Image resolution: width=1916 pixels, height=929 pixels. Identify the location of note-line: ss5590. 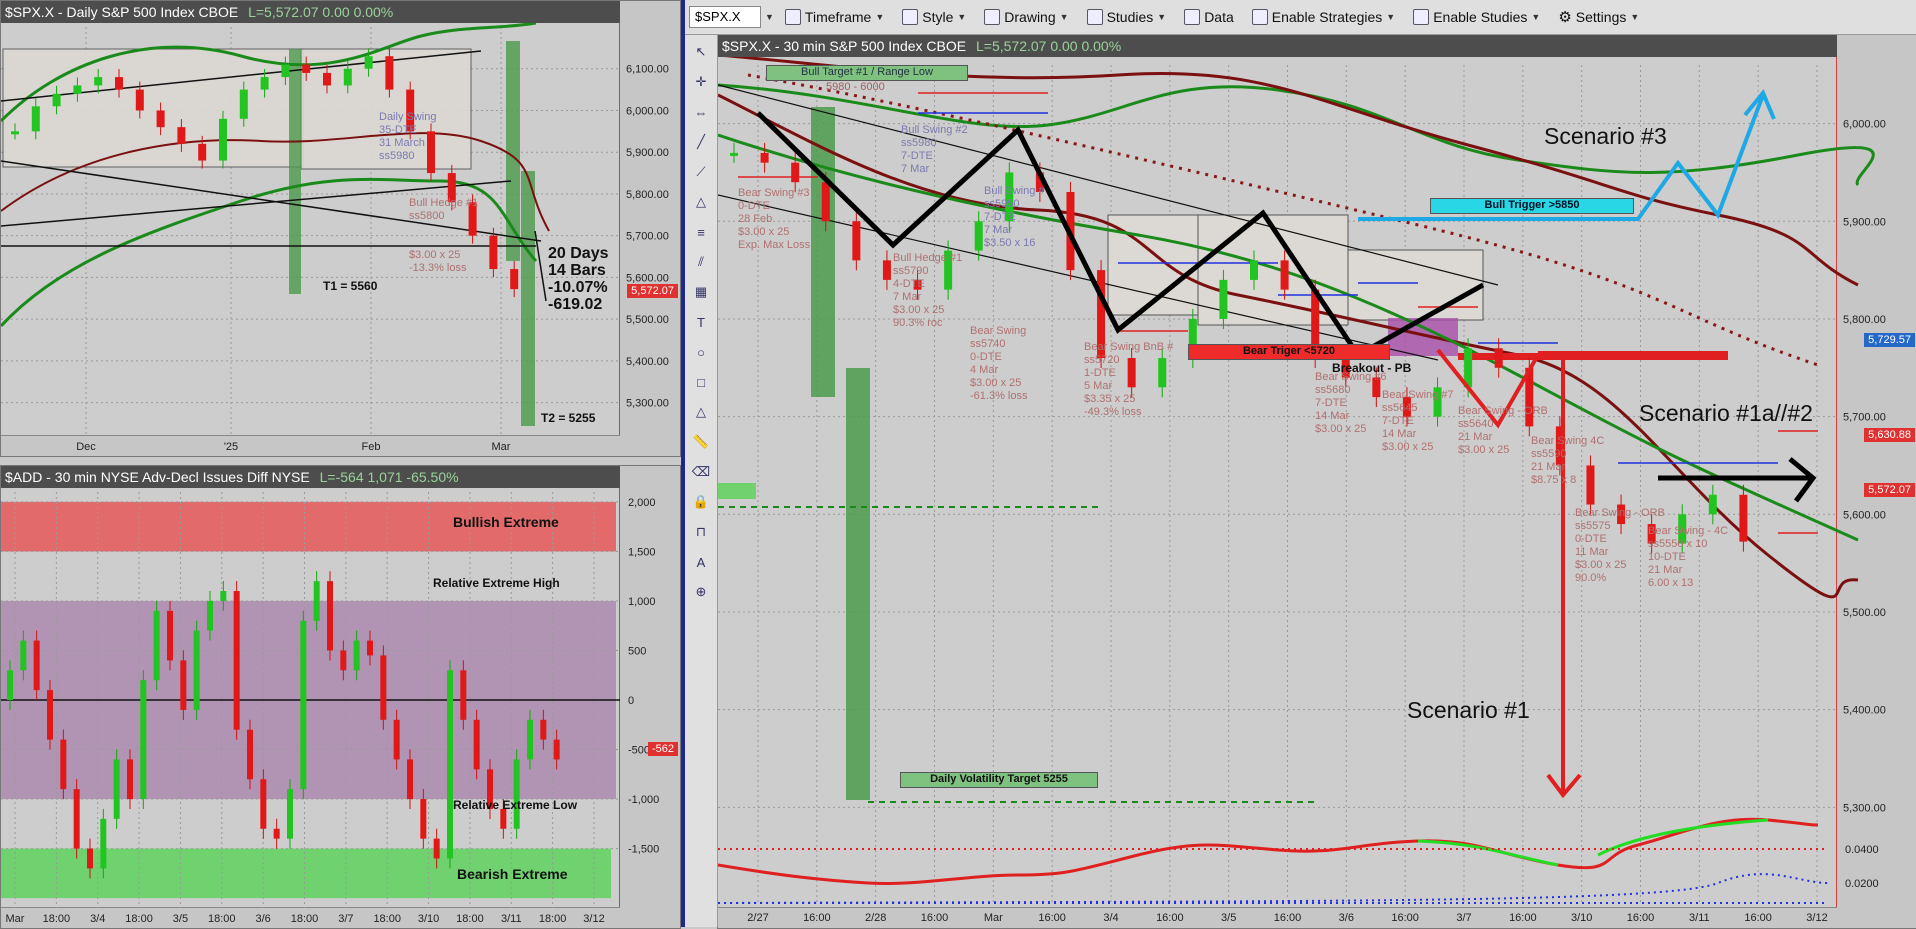
(1549, 454).